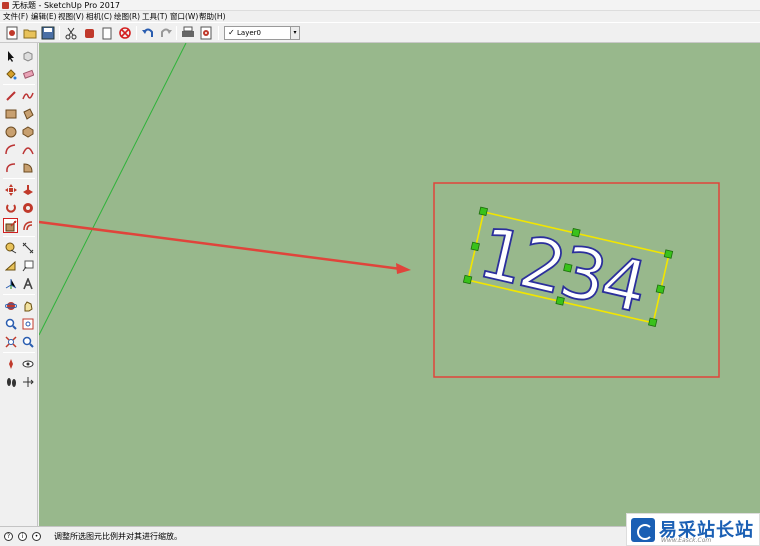 This screenshot has height=546, width=760. Describe the element at coordinates (10, 363) in the screenshot. I see `position-camera-icon` at that location.